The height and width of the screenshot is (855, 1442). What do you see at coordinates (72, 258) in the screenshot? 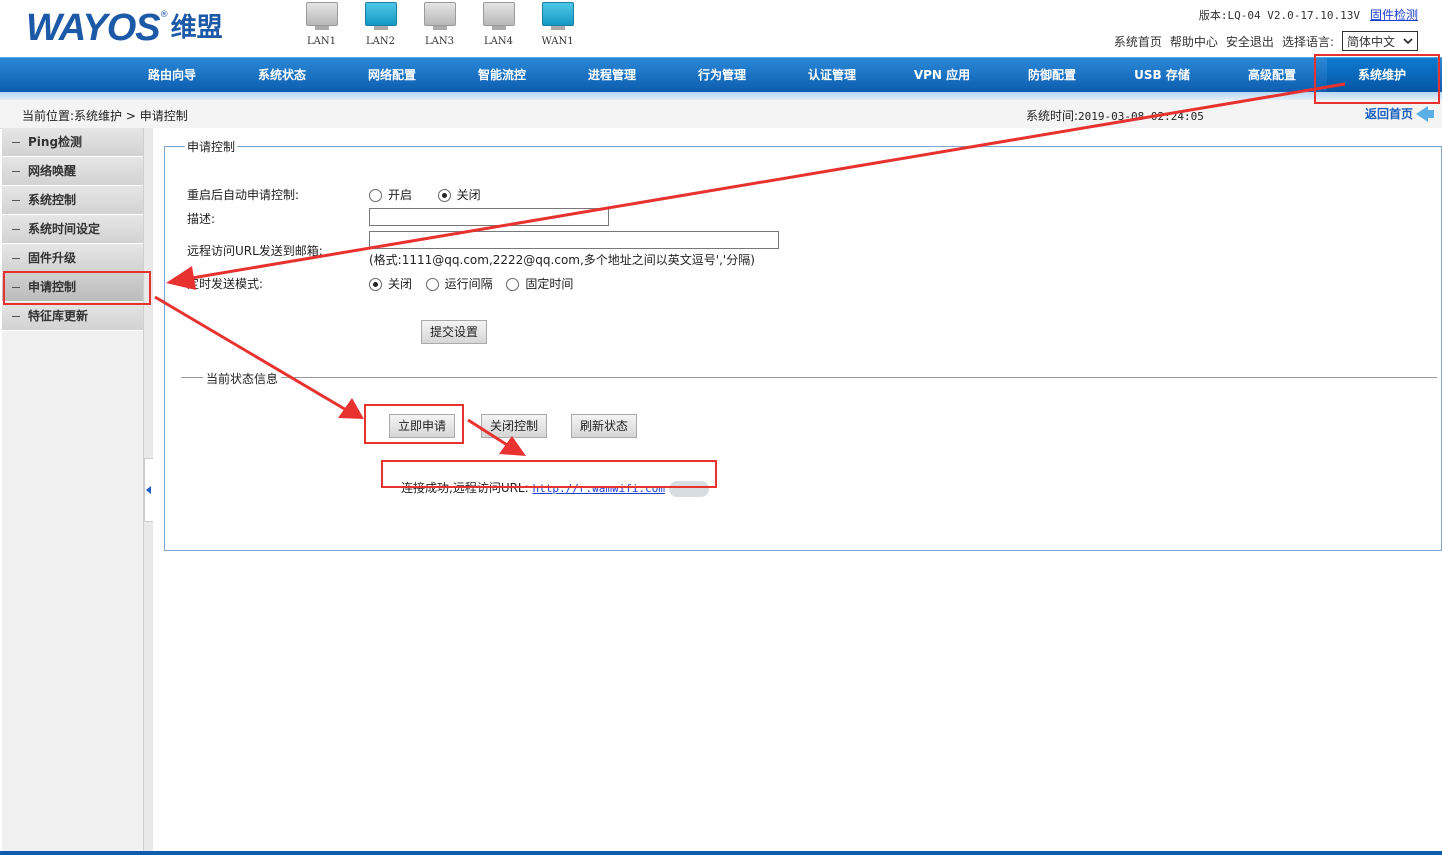
I see `sidebar-item-firmware-upgrade: 固件升级` at bounding box center [72, 258].